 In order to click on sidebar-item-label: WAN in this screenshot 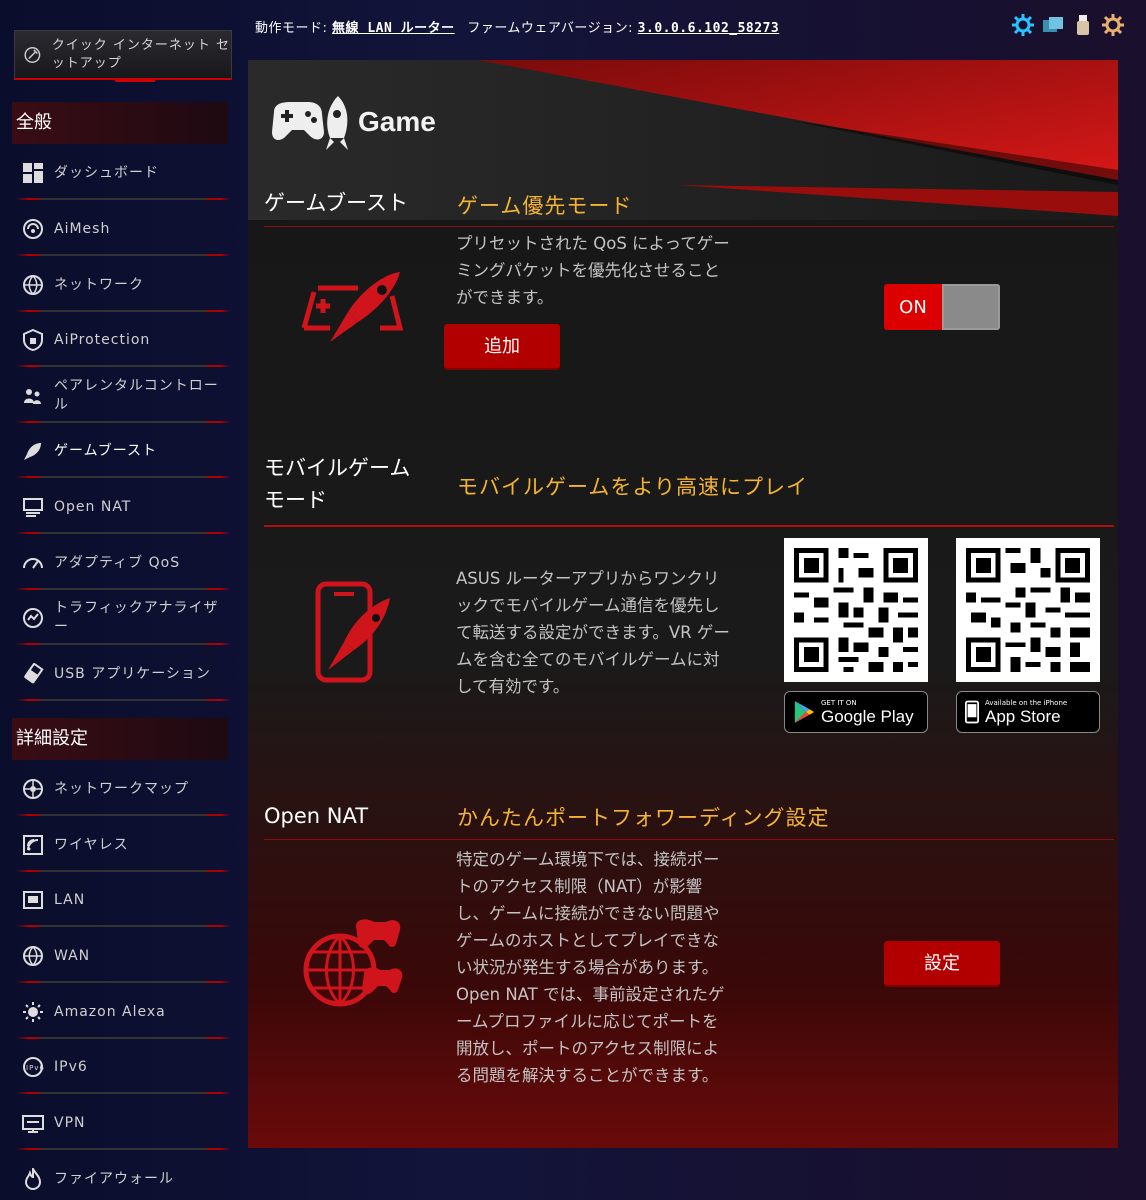, I will do `click(72, 955)`.